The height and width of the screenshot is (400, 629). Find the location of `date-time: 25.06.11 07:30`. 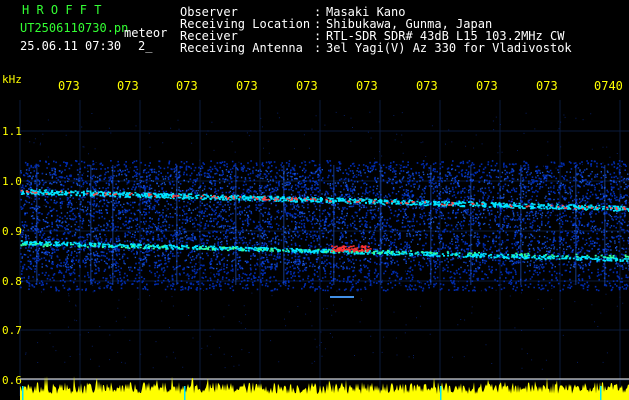

date-time: 25.06.11 07:30 is located at coordinates (71, 46).